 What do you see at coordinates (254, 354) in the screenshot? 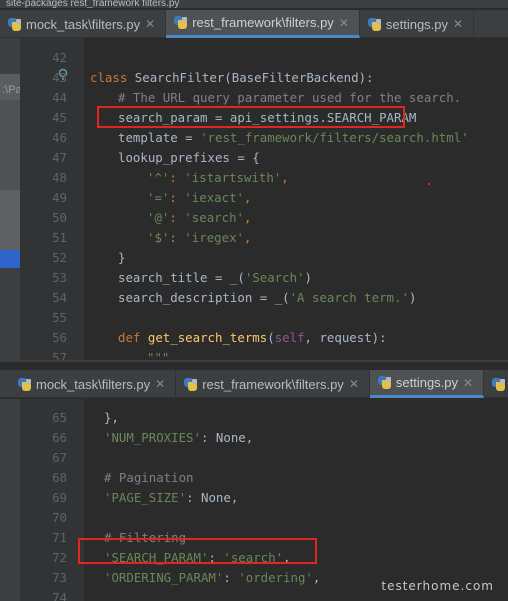
I see `code-line: 57 """` at bounding box center [254, 354].